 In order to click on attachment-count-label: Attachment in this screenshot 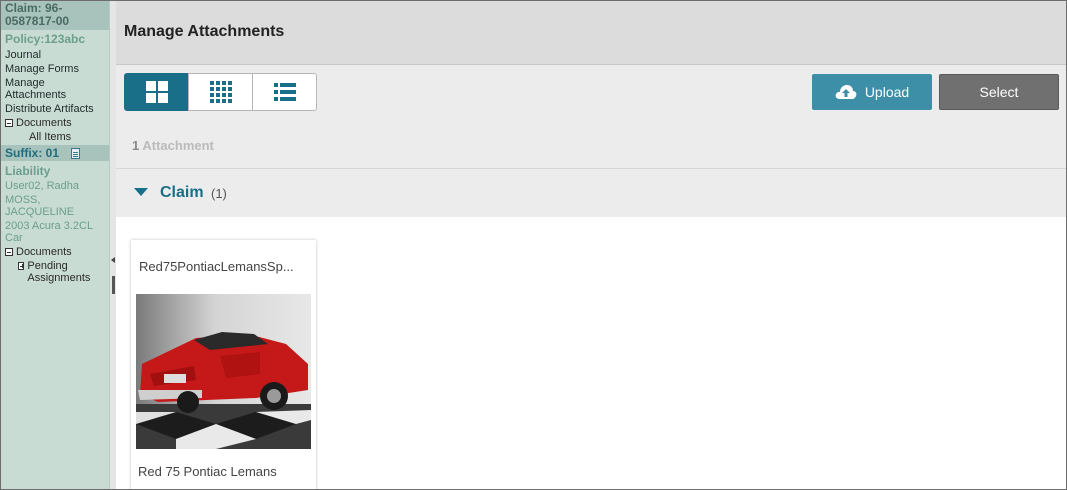, I will do `click(178, 145)`.